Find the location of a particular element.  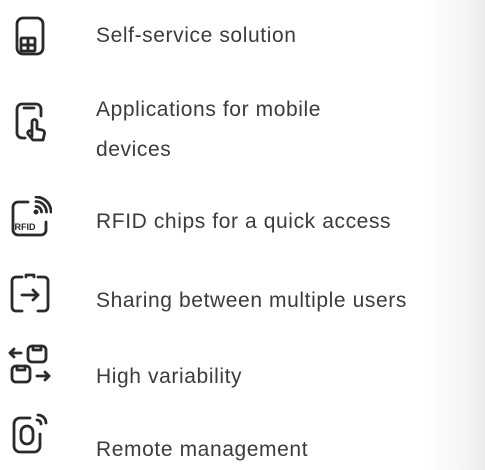

feature-self-service: Self-service solution is located at coordinates (242, 33).